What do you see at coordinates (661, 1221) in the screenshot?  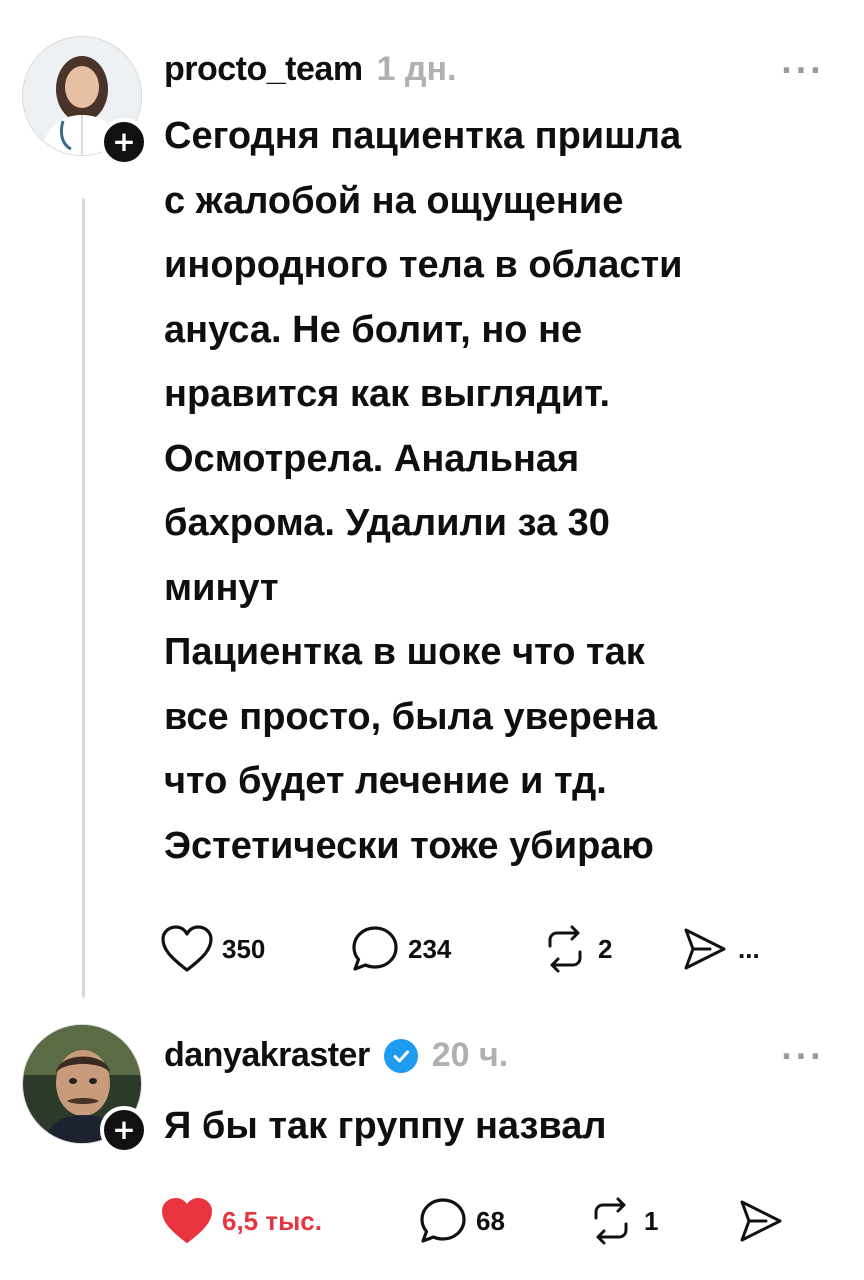 I see `repost-button: 1` at bounding box center [661, 1221].